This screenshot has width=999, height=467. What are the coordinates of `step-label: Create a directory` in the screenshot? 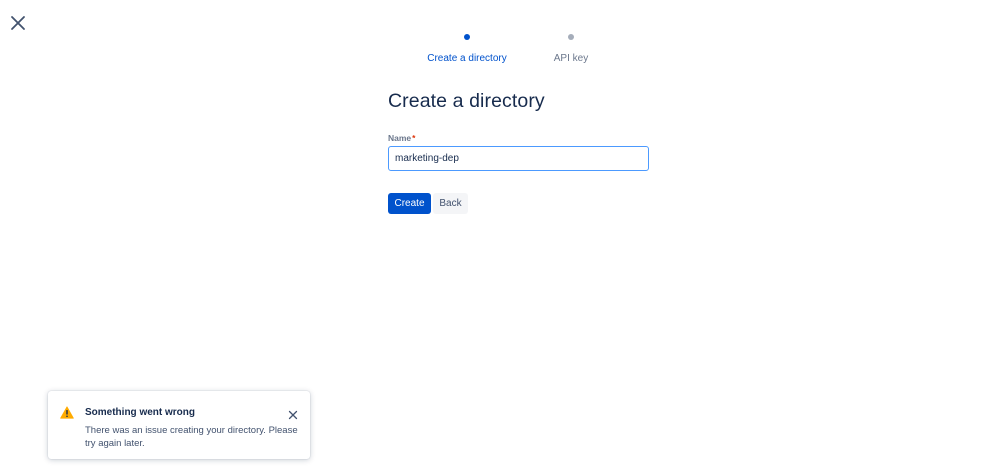 It's located at (466, 58).